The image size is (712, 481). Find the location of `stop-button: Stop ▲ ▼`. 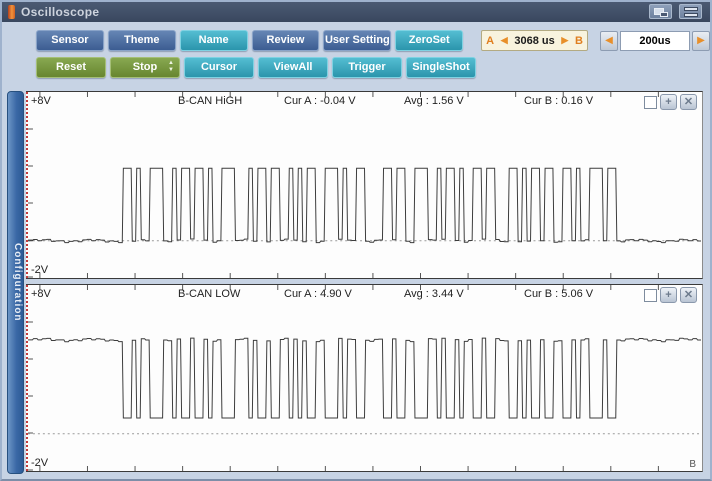

stop-button: Stop ▲ ▼ is located at coordinates (145, 67).